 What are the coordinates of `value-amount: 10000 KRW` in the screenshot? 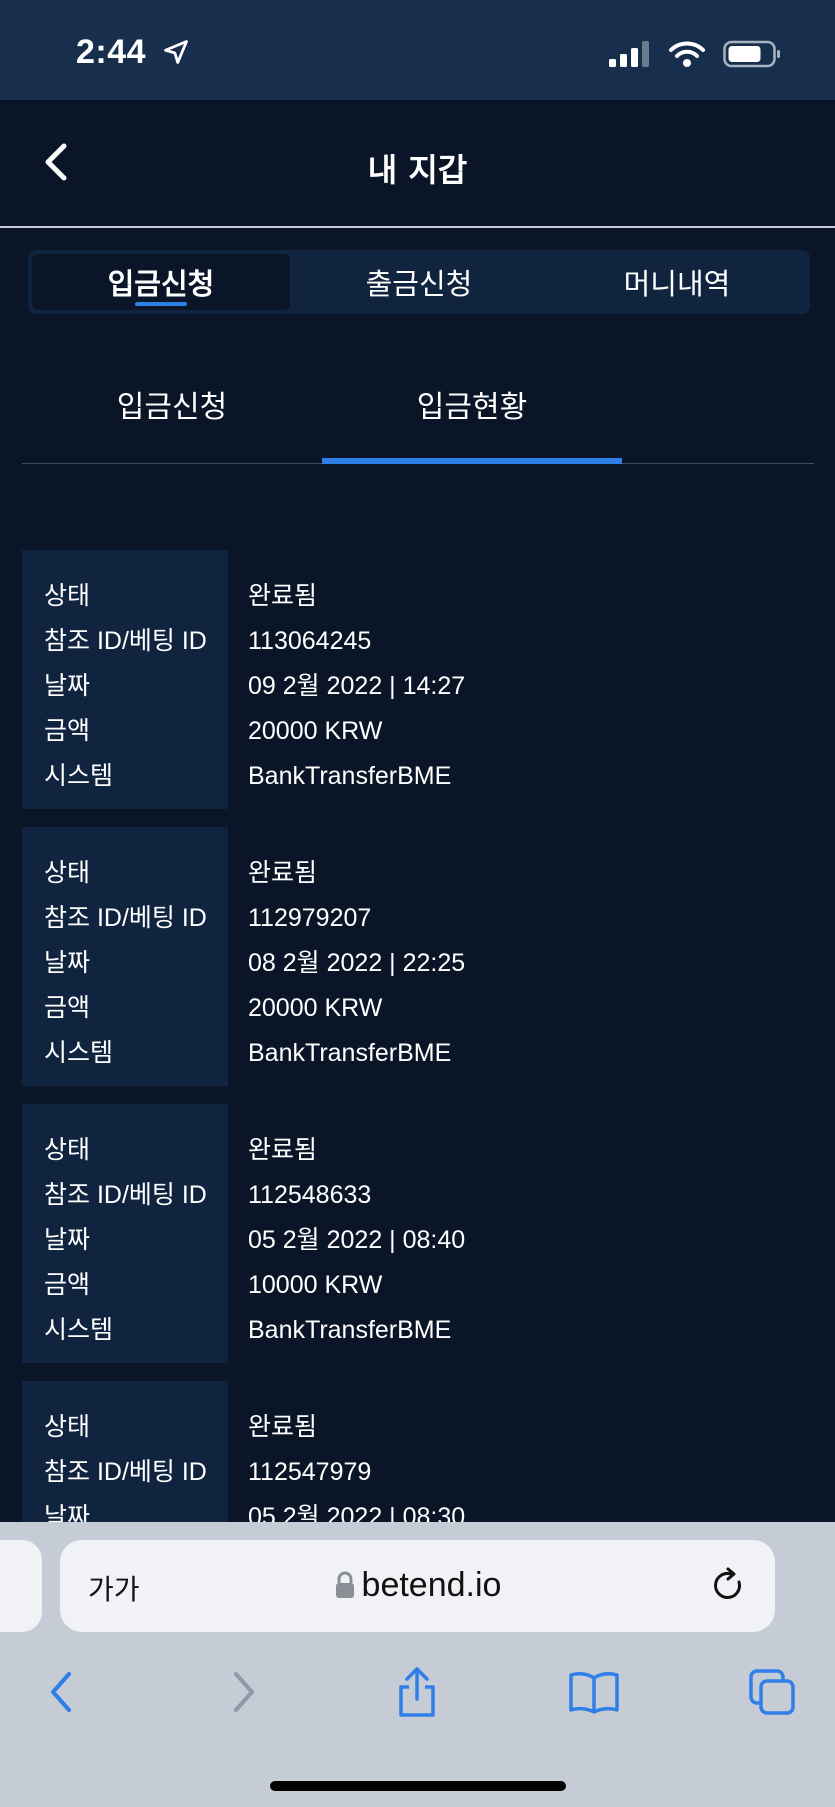 It's located at (315, 1285).